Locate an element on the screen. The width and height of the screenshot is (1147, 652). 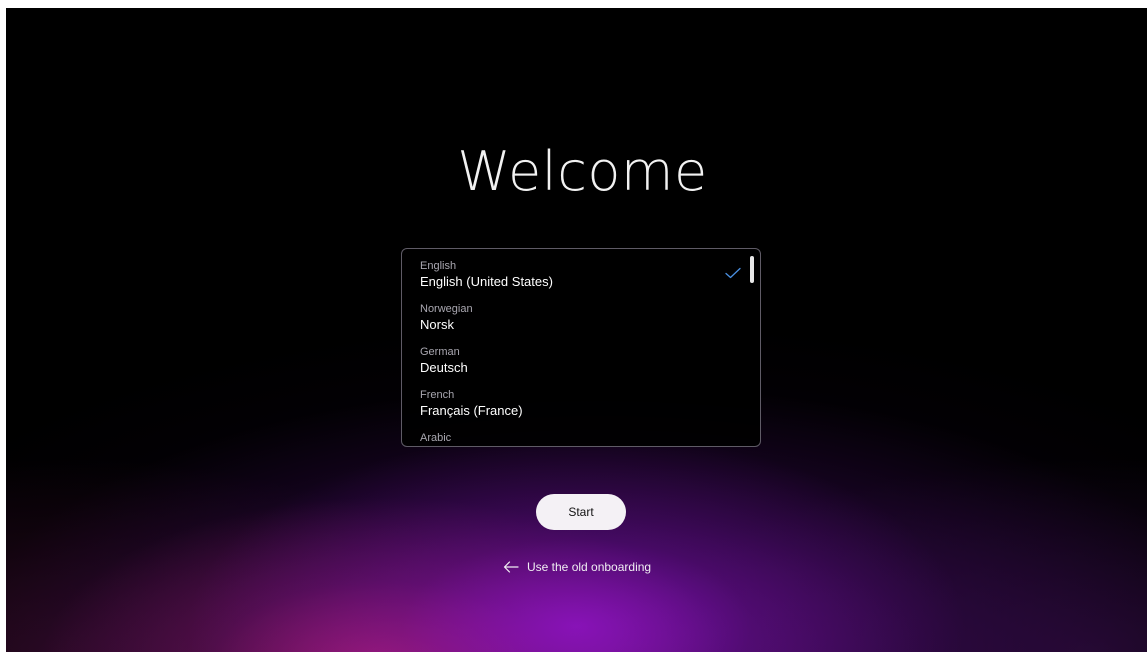
old-onboarding-link: Use the old onboarding is located at coordinates (577, 567).